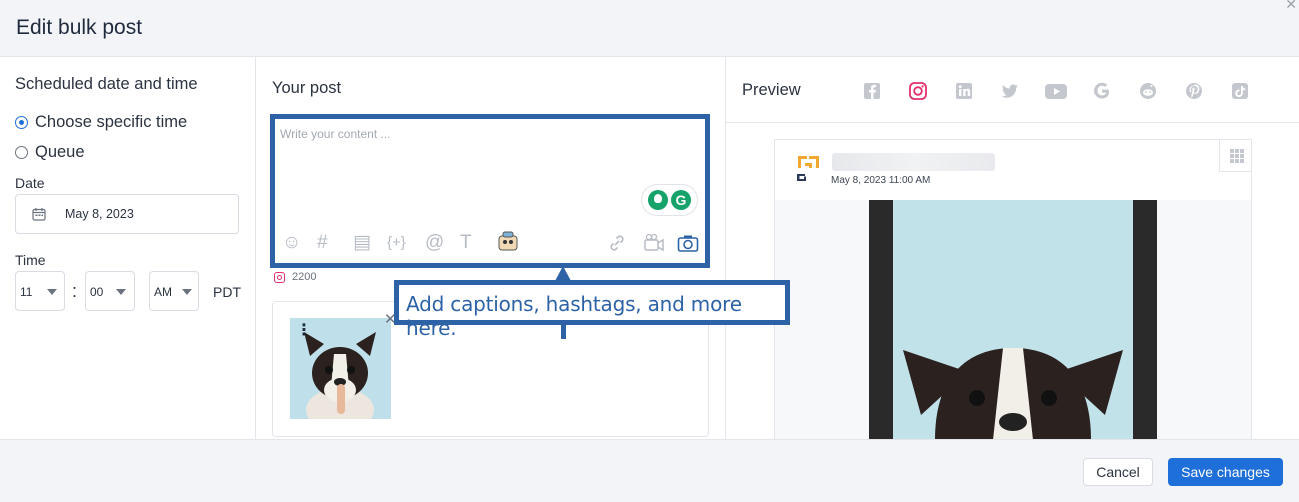  I want to click on text-format-icon: T, so click(466, 243).